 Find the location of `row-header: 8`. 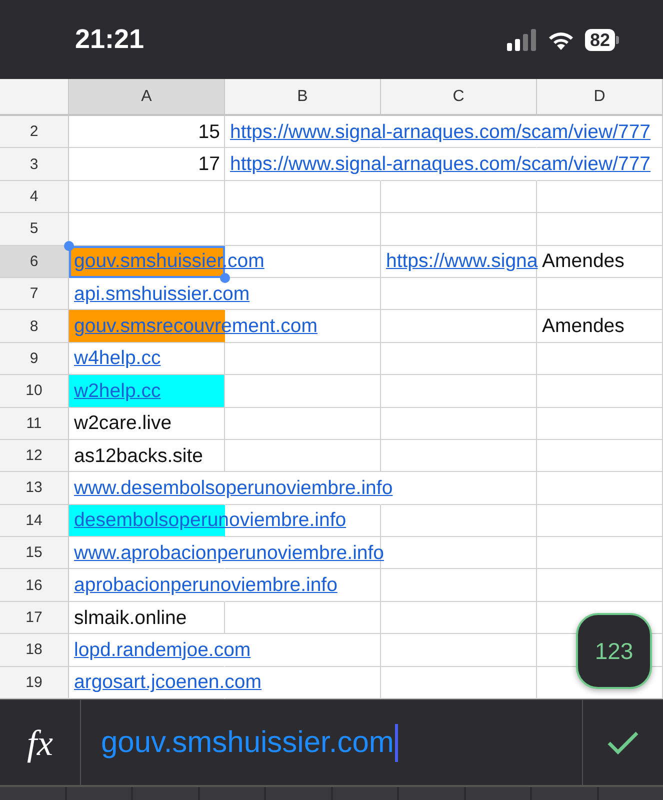

row-header: 8 is located at coordinates (34, 326).